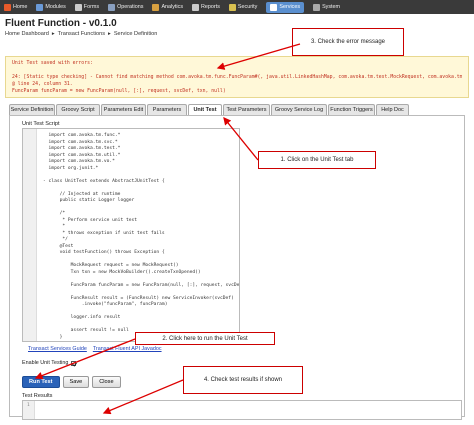 The width and height of the screenshot is (474, 425). What do you see at coordinates (123, 109) in the screenshot?
I see `tab-parameters-edit: Parameters Edit` at bounding box center [123, 109].